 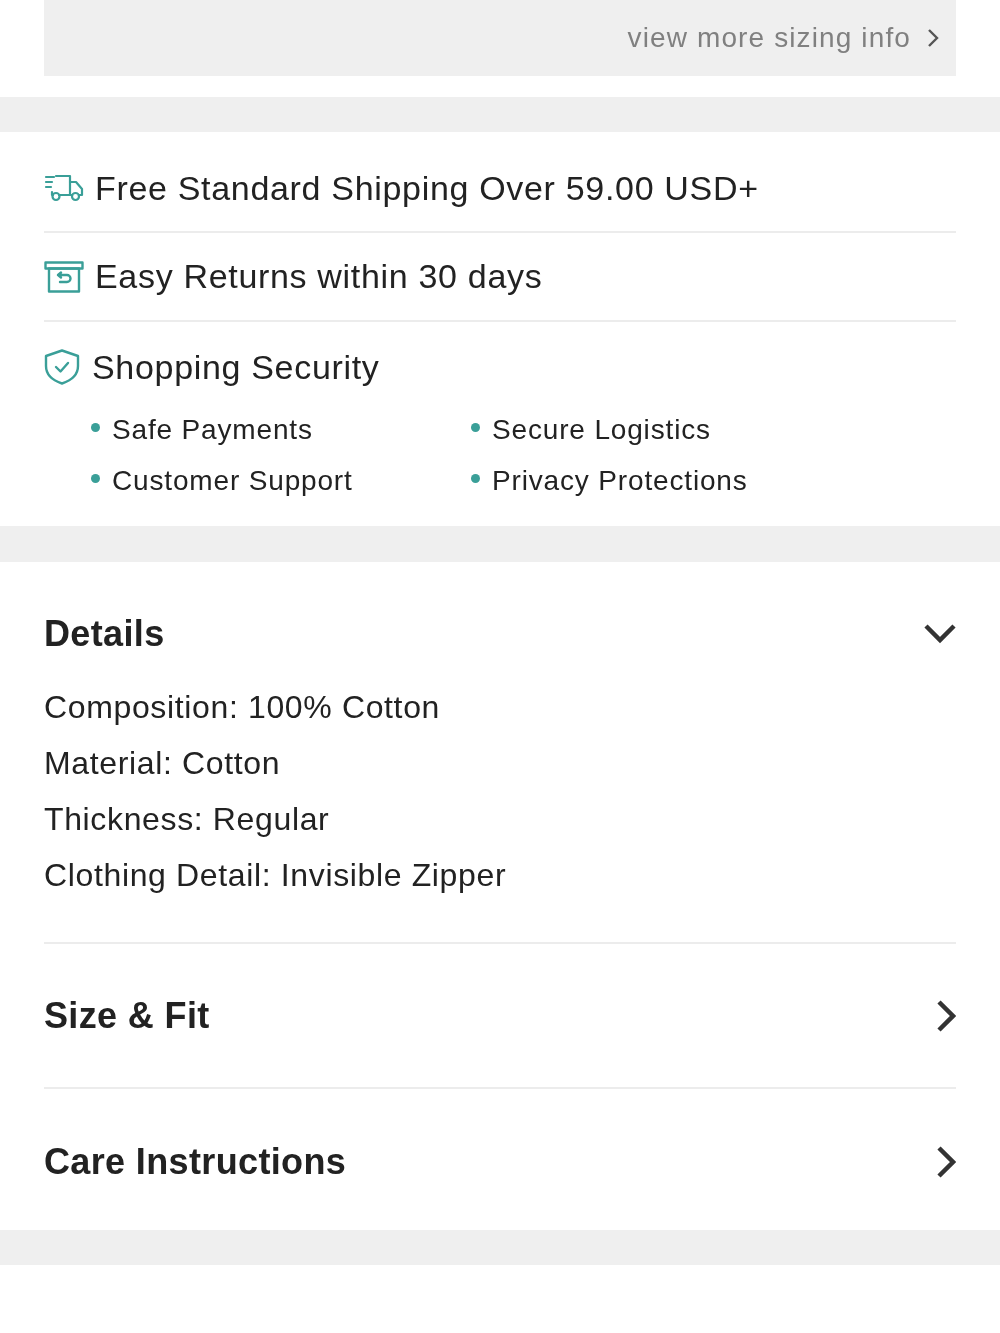 What do you see at coordinates (232, 480) in the screenshot?
I see `service-feature-text: Customer Support` at bounding box center [232, 480].